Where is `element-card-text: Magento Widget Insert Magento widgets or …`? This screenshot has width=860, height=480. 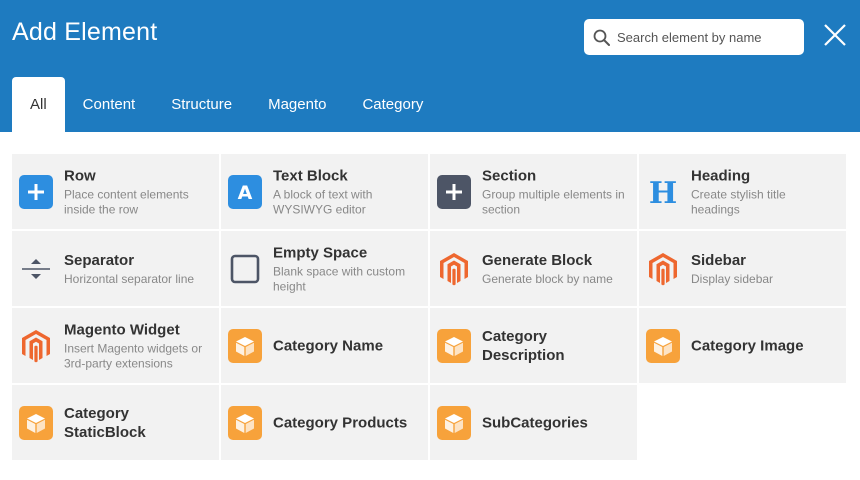 element-card-text: Magento Widget Insert Magento widgets or … is located at coordinates (138, 345).